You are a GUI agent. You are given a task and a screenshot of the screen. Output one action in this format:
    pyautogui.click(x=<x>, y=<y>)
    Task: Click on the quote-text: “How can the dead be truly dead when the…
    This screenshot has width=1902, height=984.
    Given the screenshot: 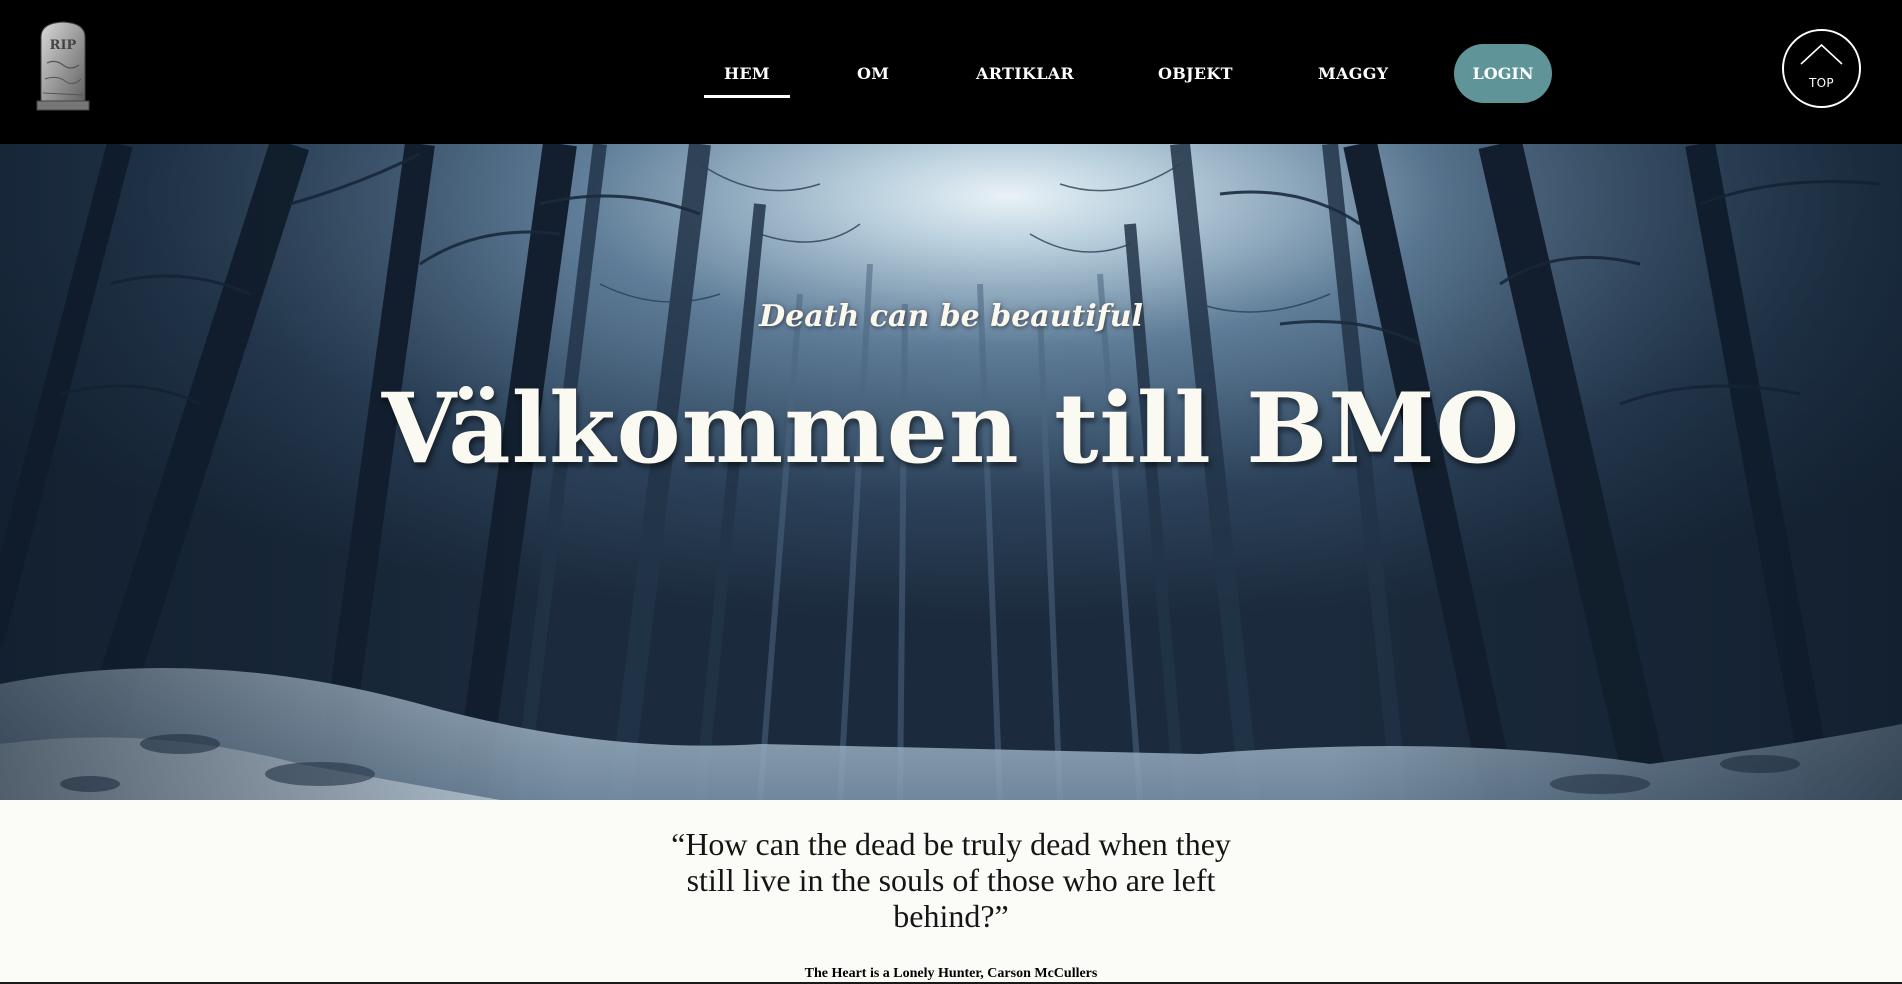 What is the action you would take?
    pyautogui.click(x=951, y=880)
    